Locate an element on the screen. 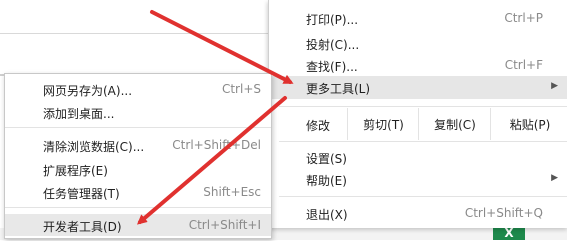 This screenshot has height=241, width=567. paste-button: 粘贴(P) is located at coordinates (528, 124).